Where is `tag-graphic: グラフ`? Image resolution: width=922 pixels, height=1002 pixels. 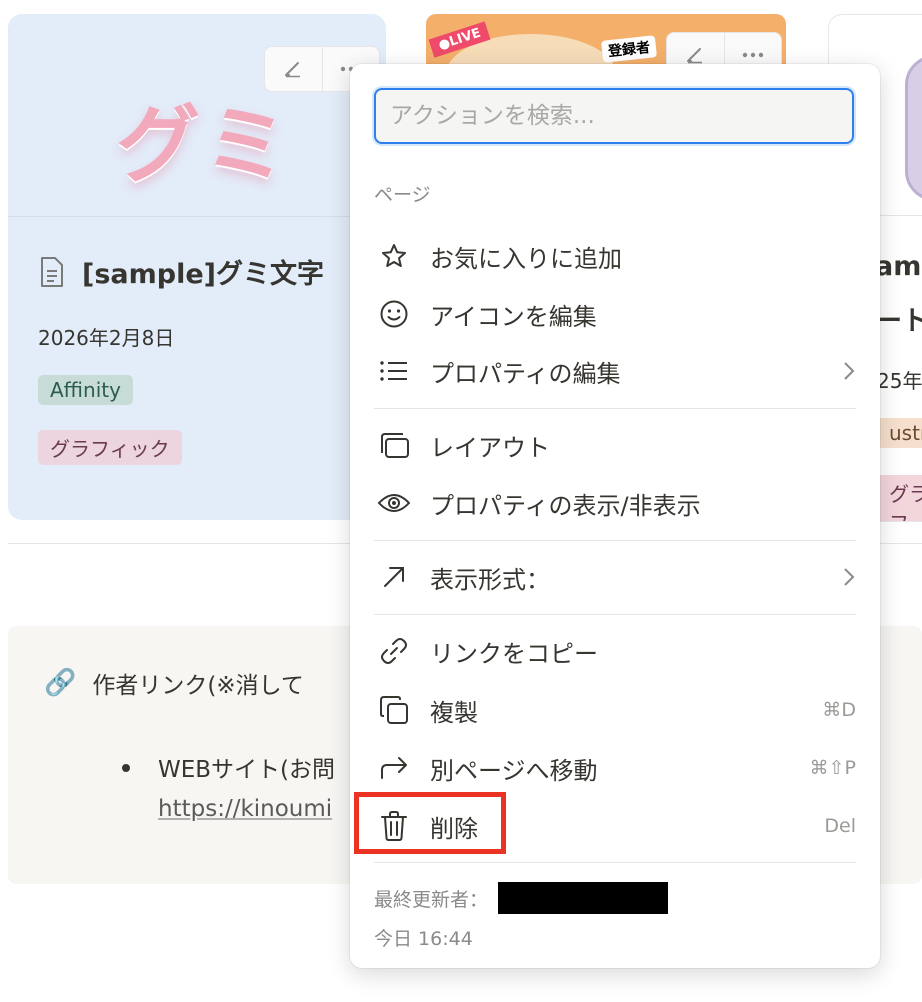 tag-graphic: グラフ is located at coordinates (899, 498).